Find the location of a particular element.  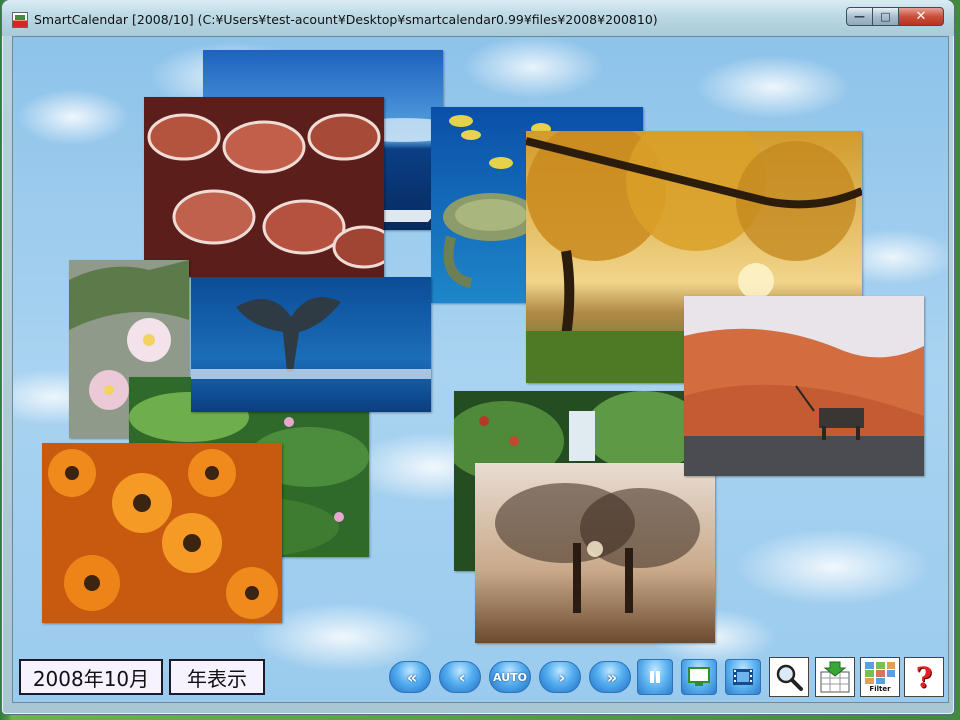

photo-foggy-trees is located at coordinates (595, 553).